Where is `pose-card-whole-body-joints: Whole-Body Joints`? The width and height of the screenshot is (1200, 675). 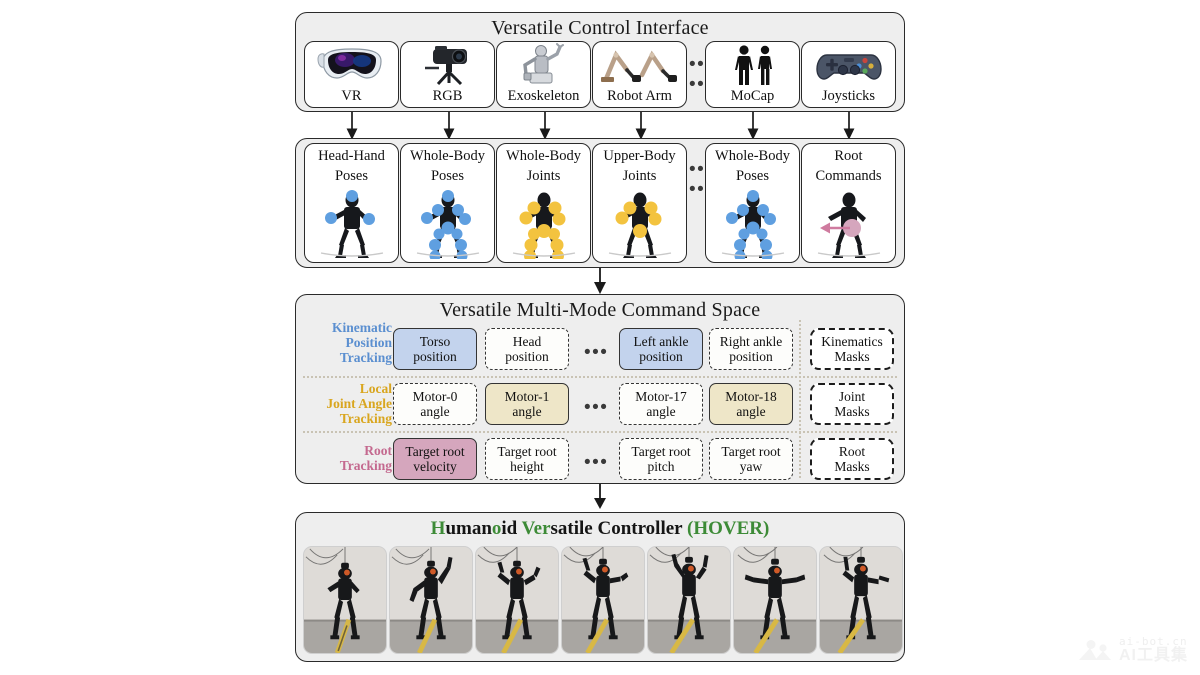 pose-card-whole-body-joints: Whole-Body Joints is located at coordinates (543, 203).